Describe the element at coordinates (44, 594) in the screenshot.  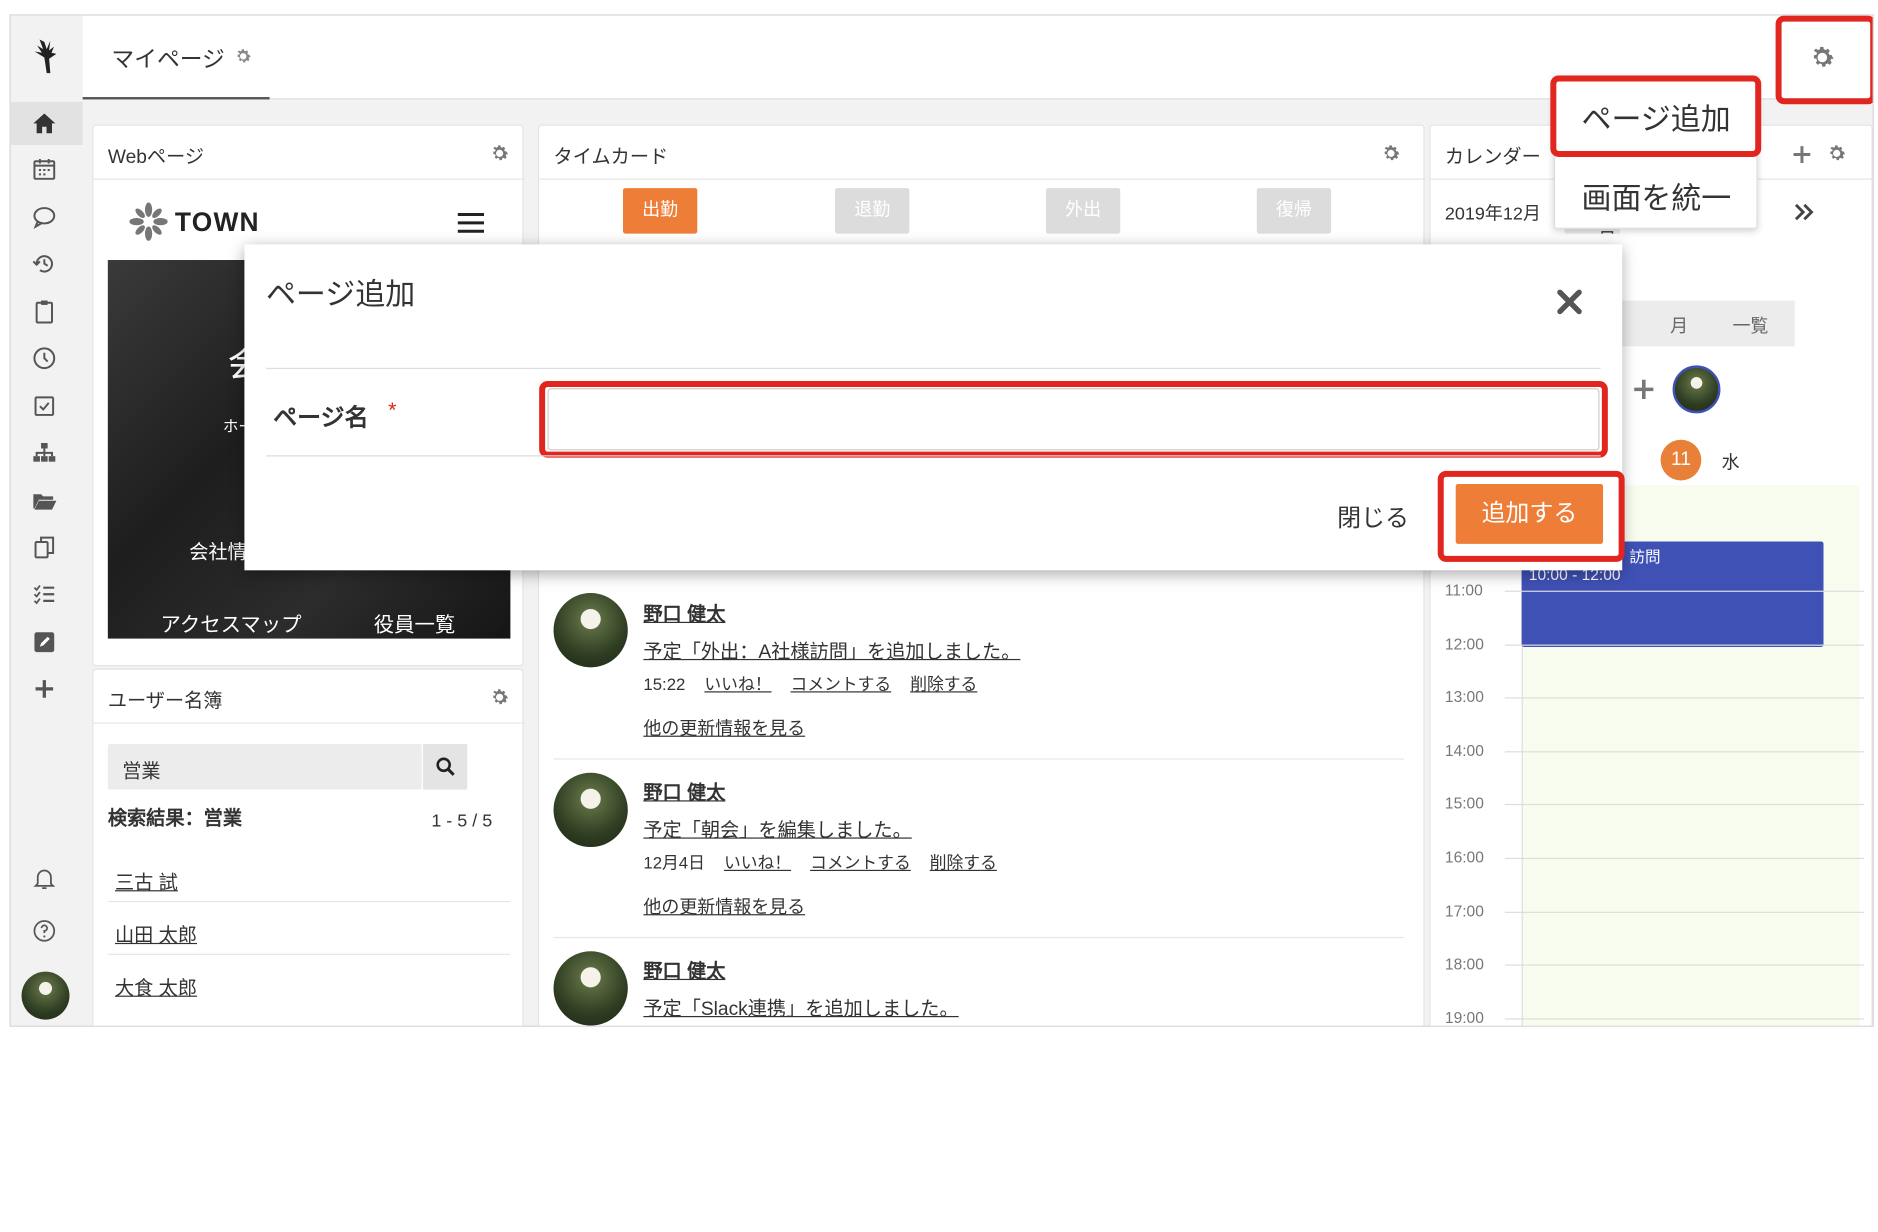
I see `checklist-icon` at that location.